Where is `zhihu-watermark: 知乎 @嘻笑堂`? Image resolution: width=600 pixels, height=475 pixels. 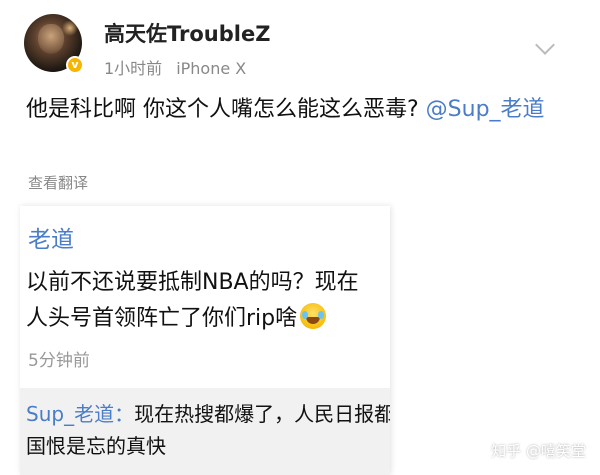
zhihu-watermark: 知乎 @嘻笑堂 is located at coordinates (538, 451).